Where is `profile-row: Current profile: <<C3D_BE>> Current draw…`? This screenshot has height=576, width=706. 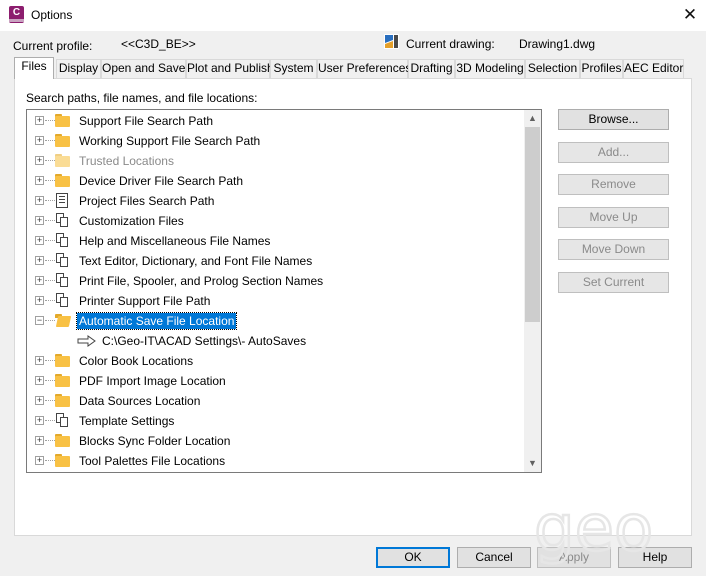
profile-row: Current profile: <<C3D_BE>> Current draw… is located at coordinates (353, 43).